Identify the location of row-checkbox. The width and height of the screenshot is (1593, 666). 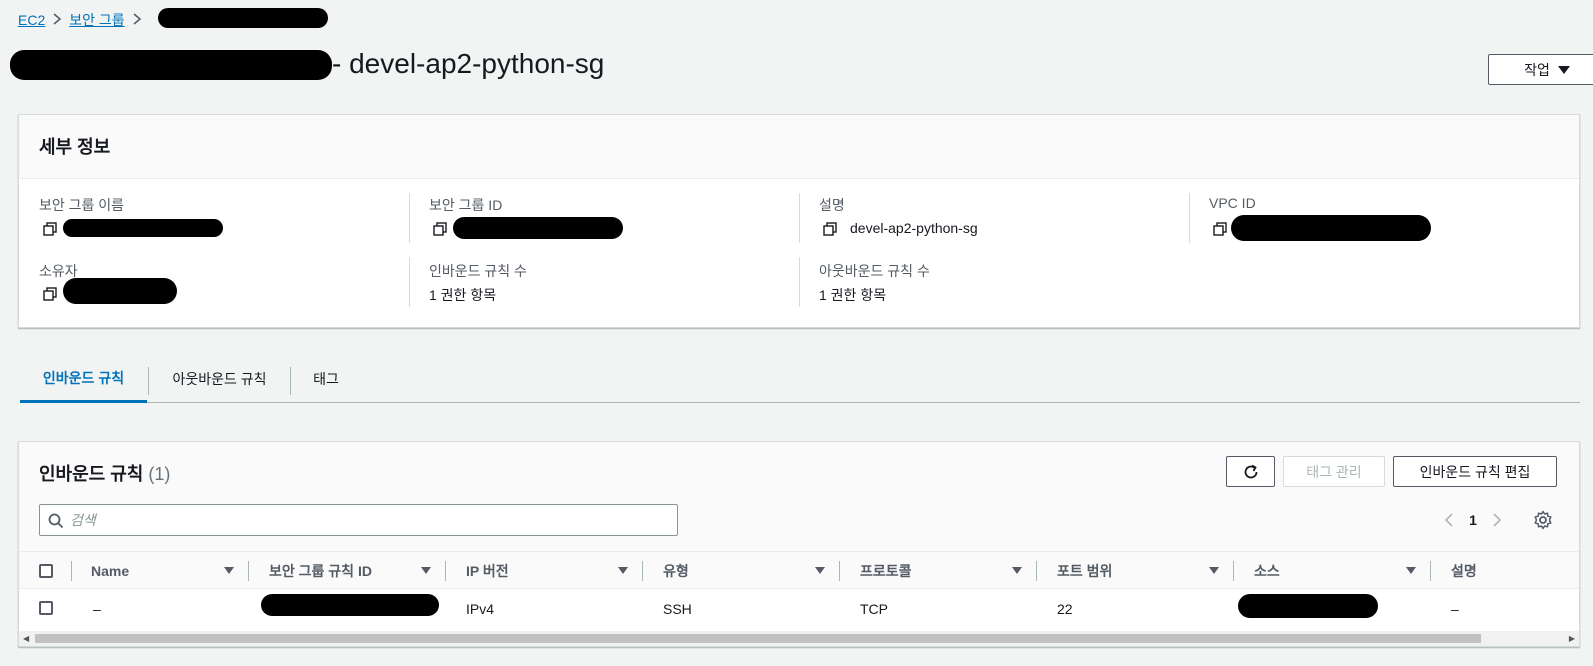
(46, 608).